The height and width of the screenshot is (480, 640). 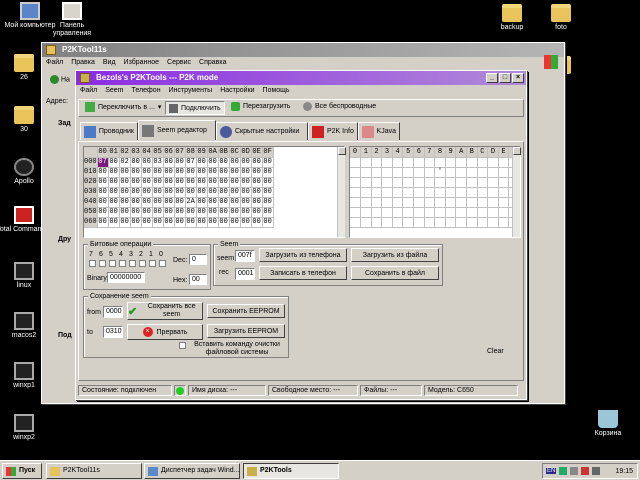 What do you see at coordinates (198, 279) in the screenshot?
I see `hex-input: 00` at bounding box center [198, 279].